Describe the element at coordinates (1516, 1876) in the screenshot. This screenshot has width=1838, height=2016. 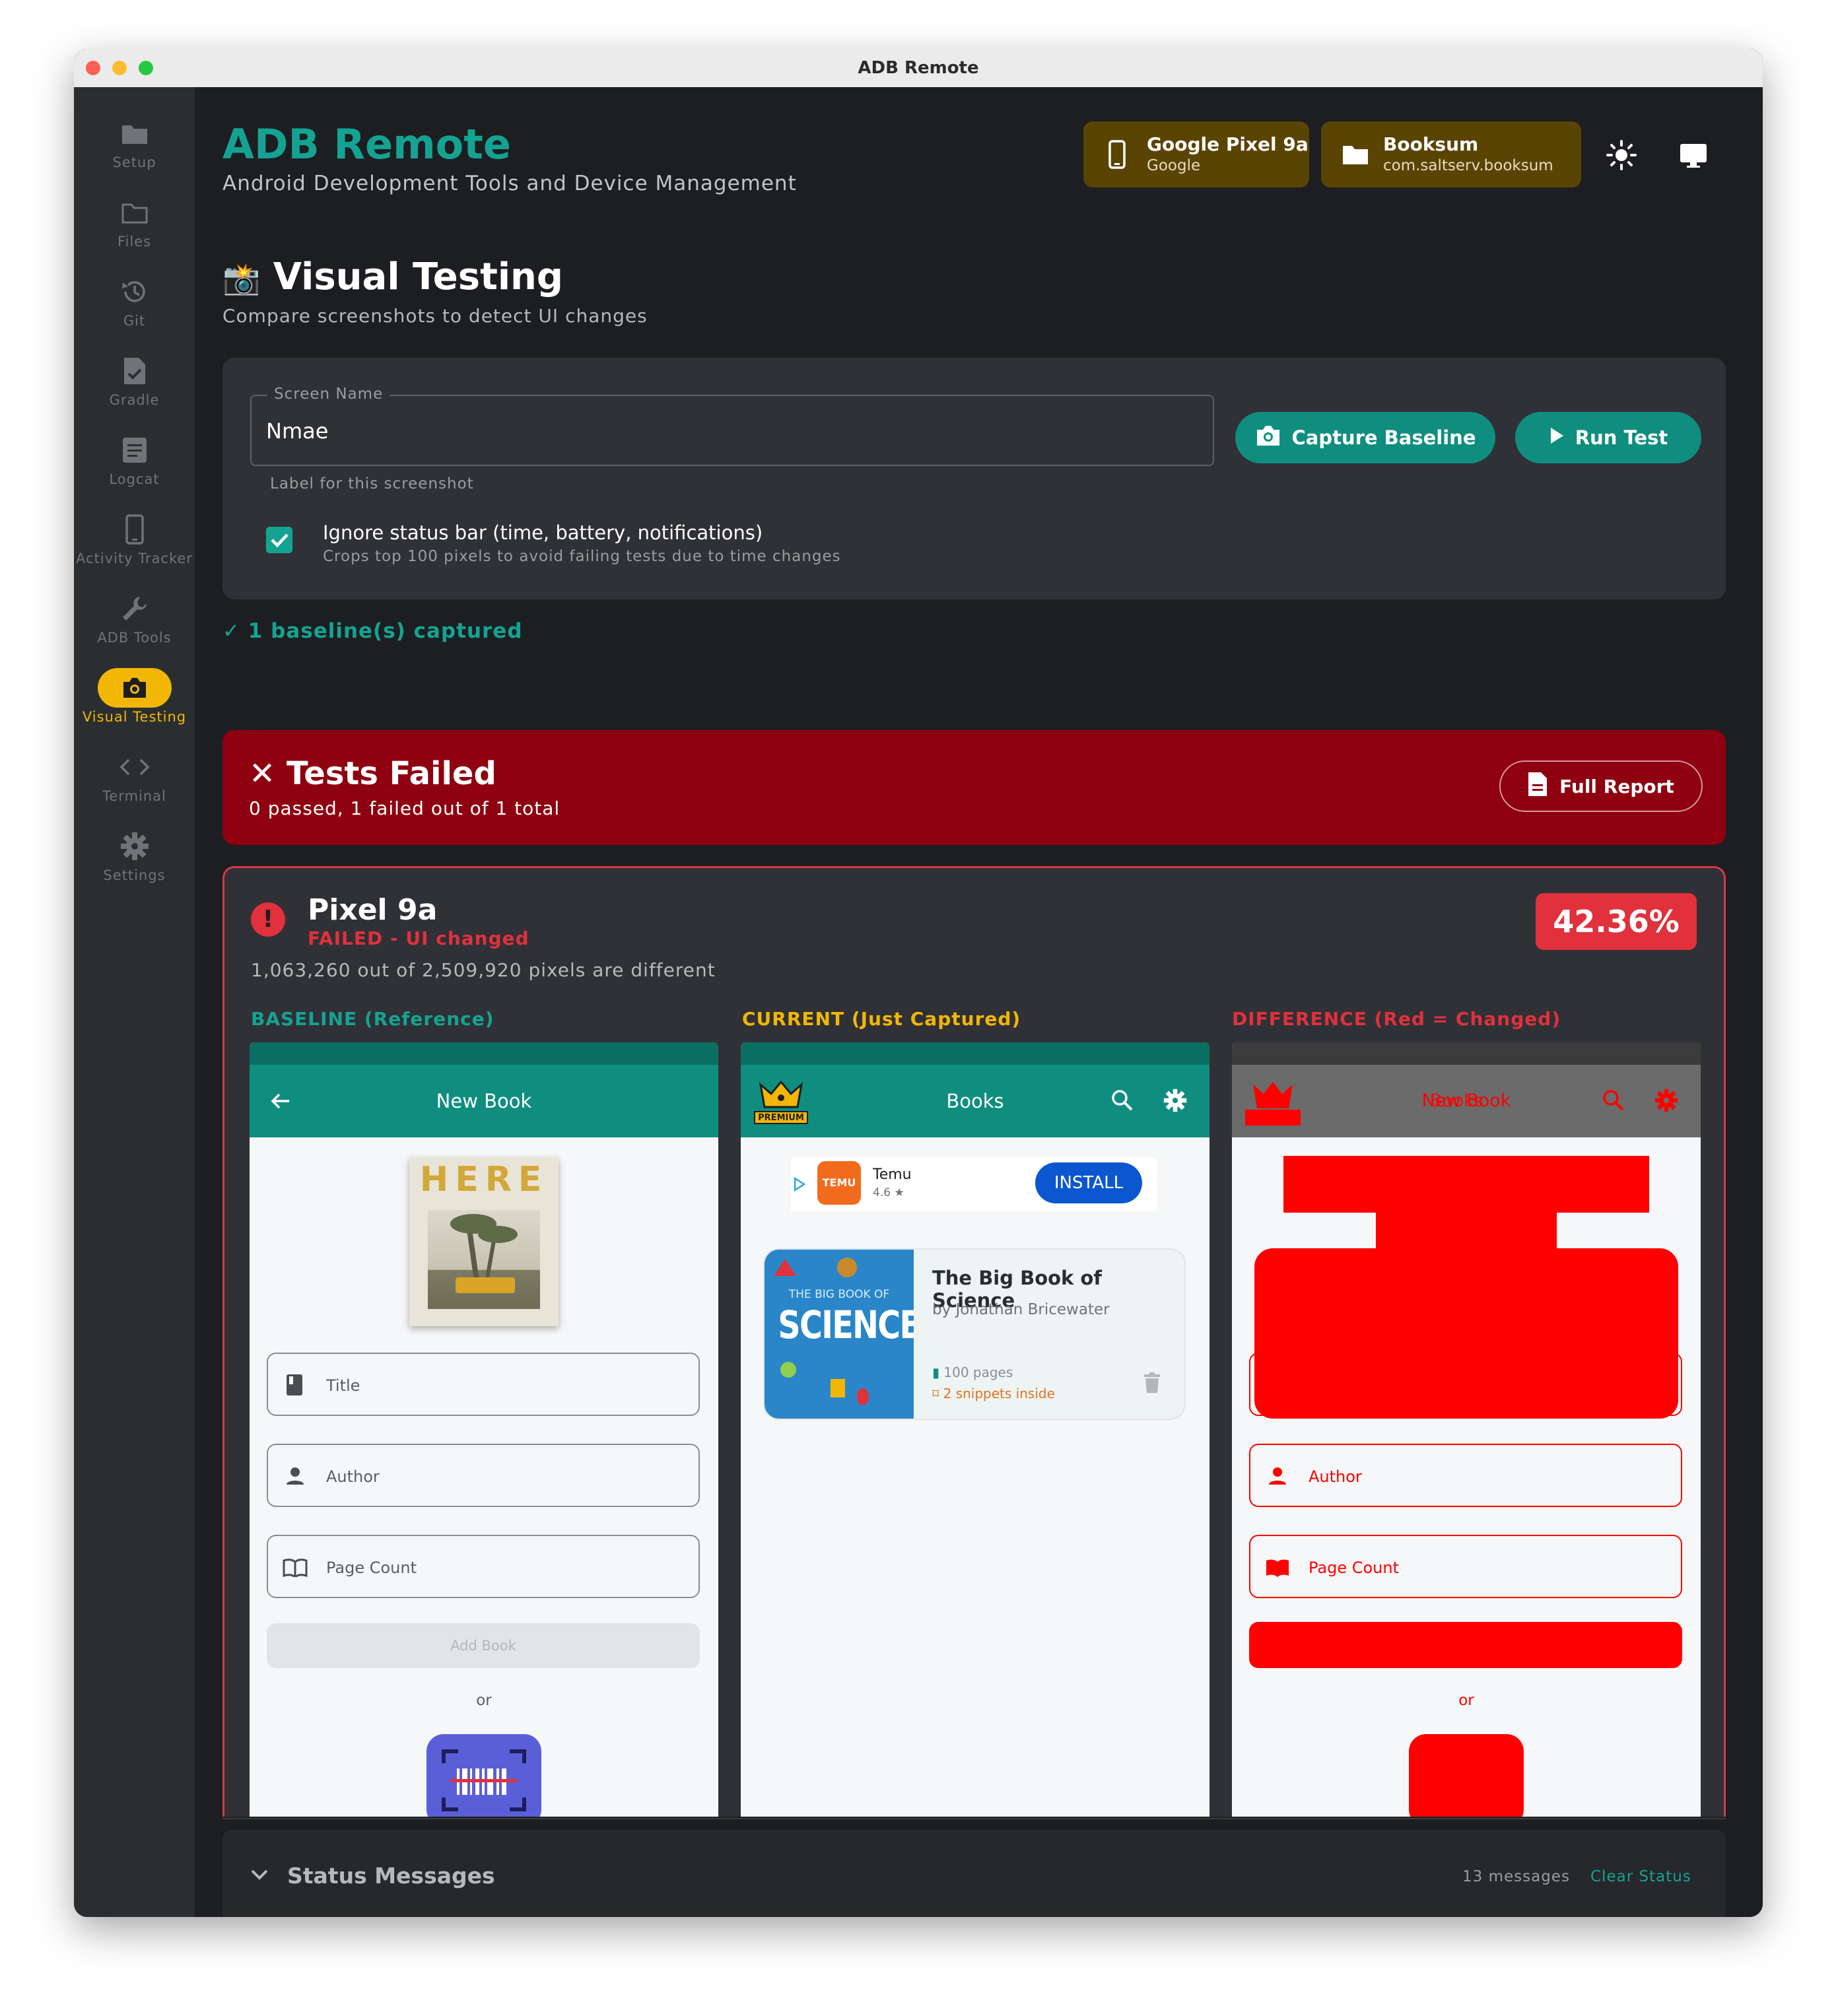
I see `status-message-count: 13 messages` at that location.